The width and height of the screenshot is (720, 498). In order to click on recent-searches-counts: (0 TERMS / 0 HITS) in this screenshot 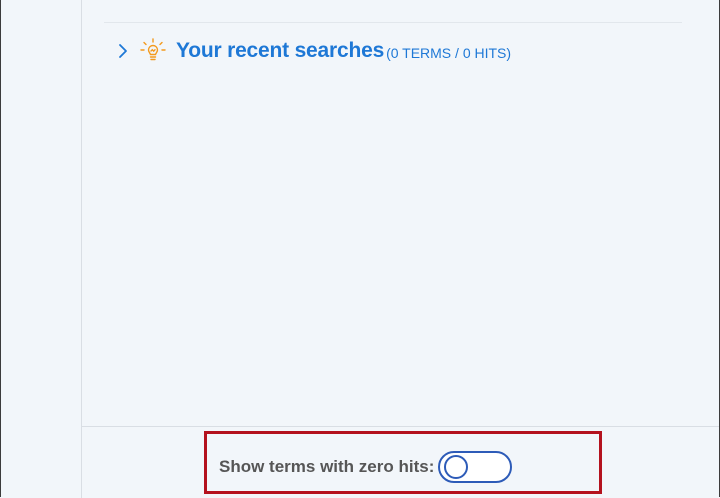, I will do `click(449, 53)`.